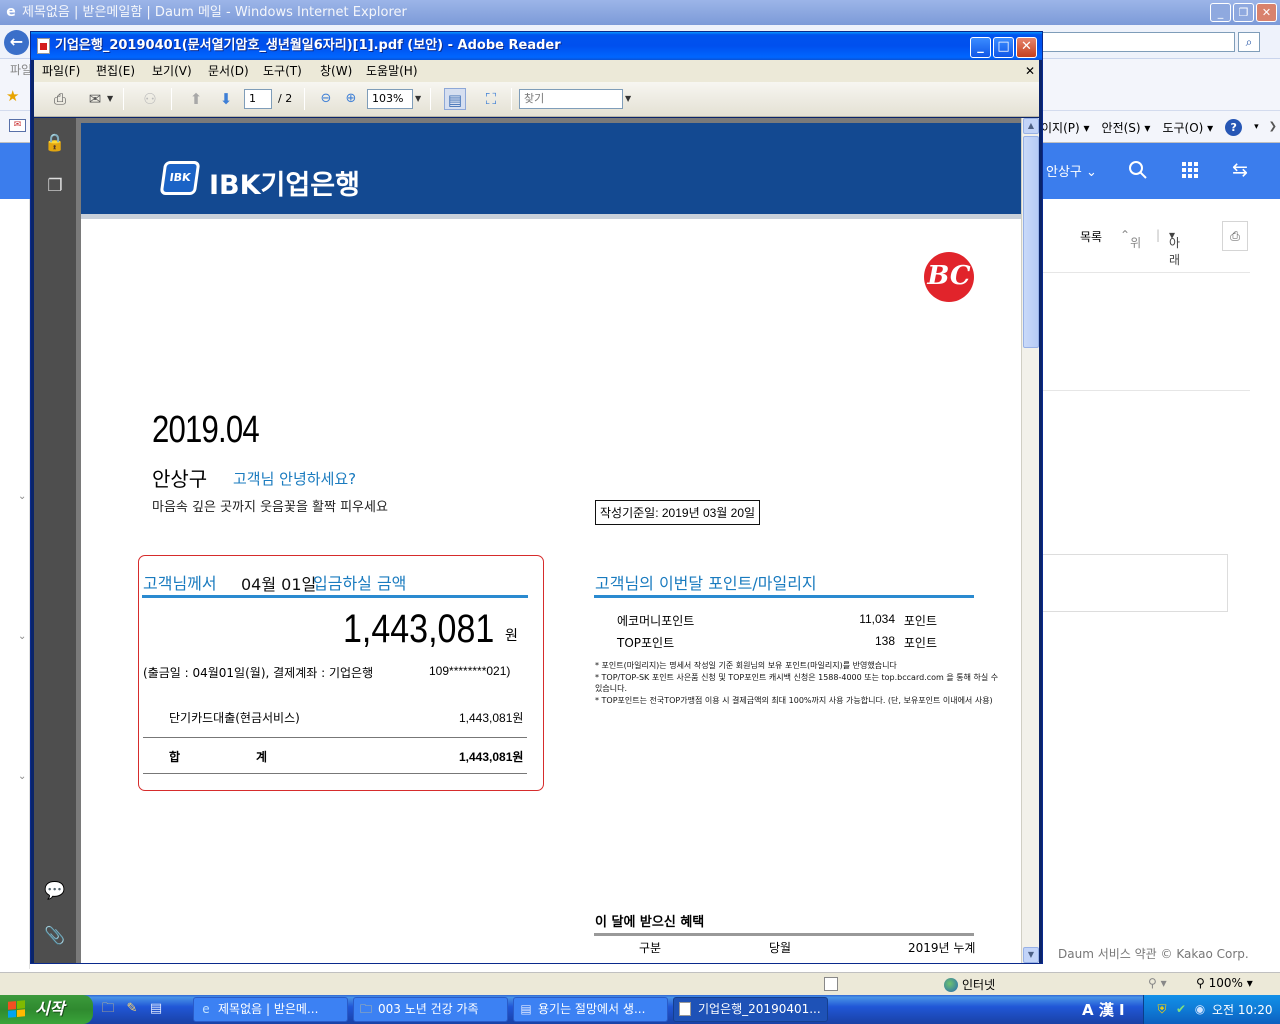  Describe the element at coordinates (1256, 127) in the screenshot. I see `chevron-down-icon: ▾` at that location.